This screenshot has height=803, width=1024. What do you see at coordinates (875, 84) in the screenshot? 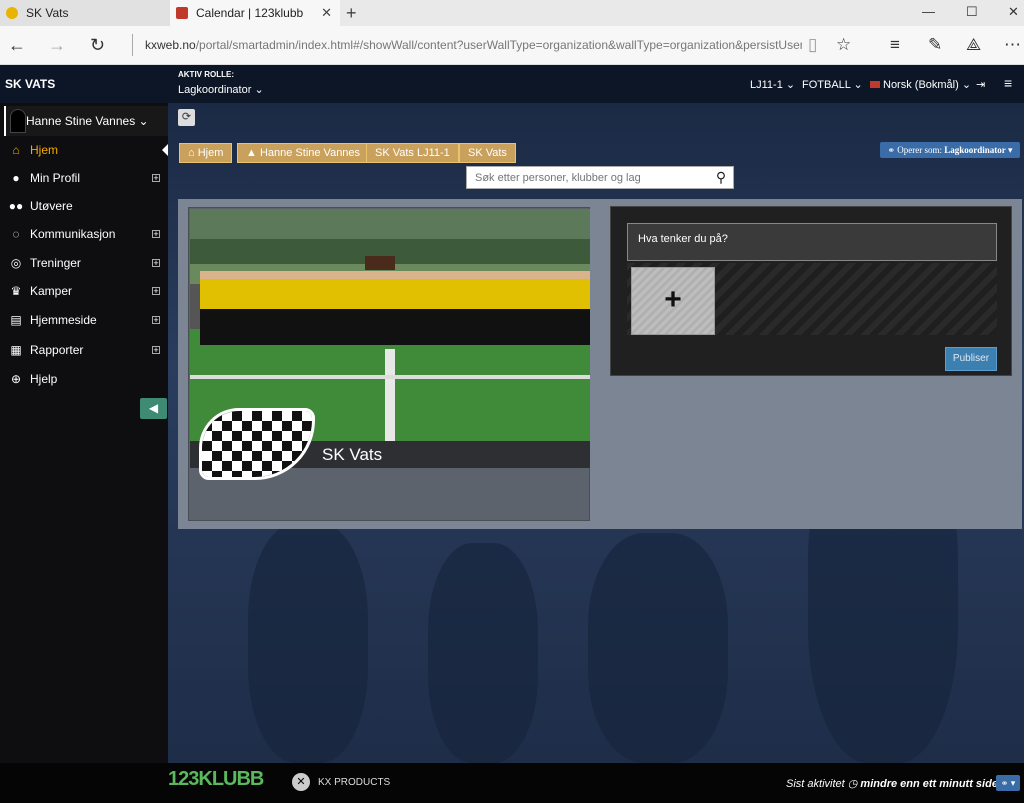
I see `norway-flag-icon` at bounding box center [875, 84].